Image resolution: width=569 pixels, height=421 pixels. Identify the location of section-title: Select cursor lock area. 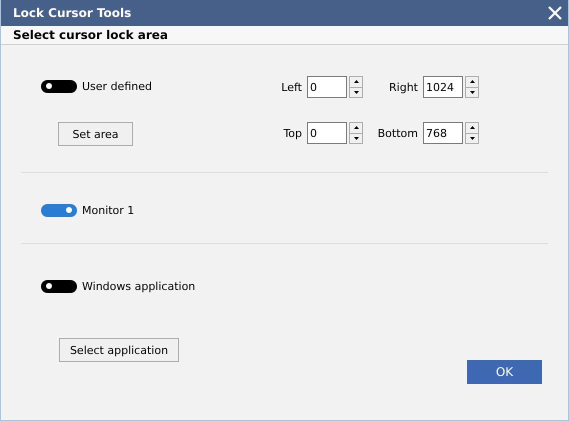
(90, 35).